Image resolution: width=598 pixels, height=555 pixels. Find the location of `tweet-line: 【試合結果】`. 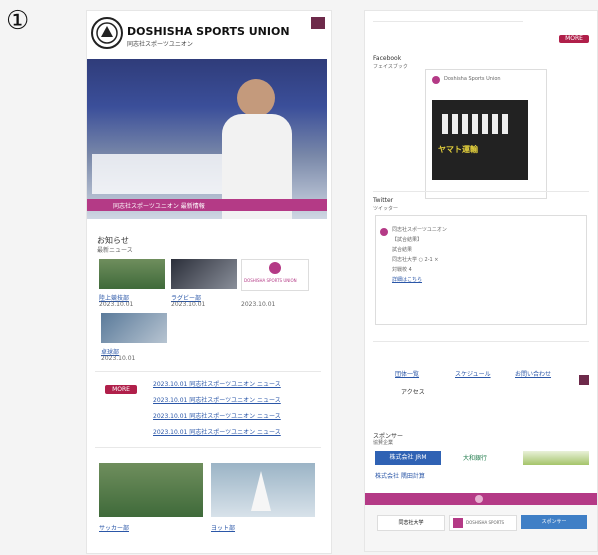

tweet-line: 【試合結果】 is located at coordinates (407, 240).